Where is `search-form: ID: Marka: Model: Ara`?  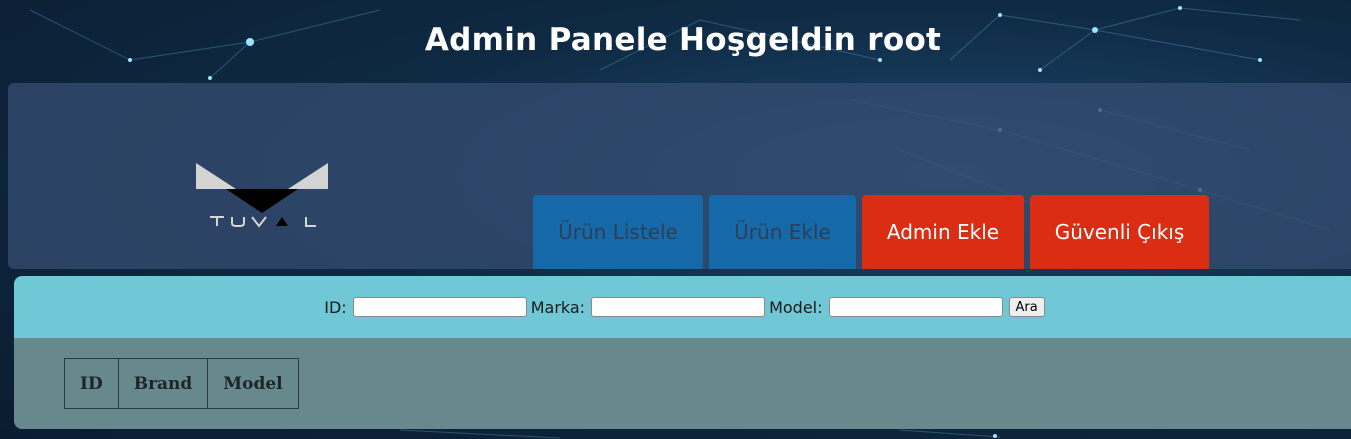
search-form: ID: Marka: Model: Ara is located at coordinates (682, 307).